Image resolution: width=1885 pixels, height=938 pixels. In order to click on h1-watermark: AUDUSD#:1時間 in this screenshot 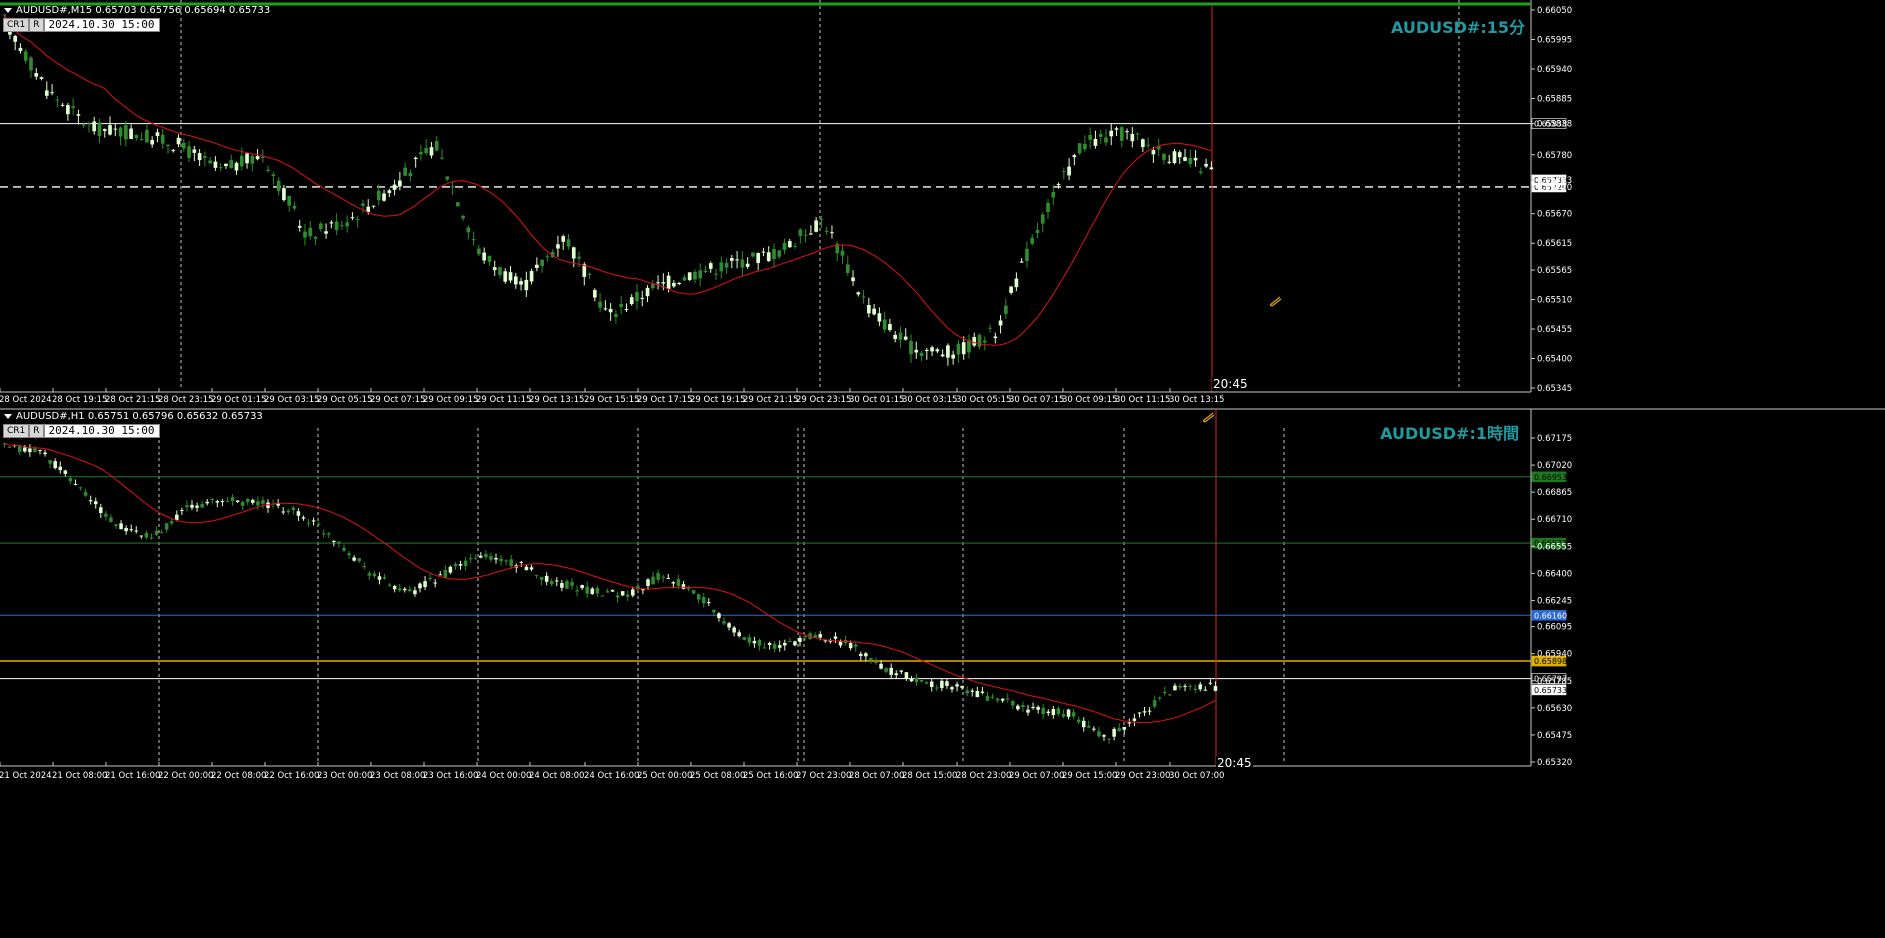, I will do `click(1449, 433)`.